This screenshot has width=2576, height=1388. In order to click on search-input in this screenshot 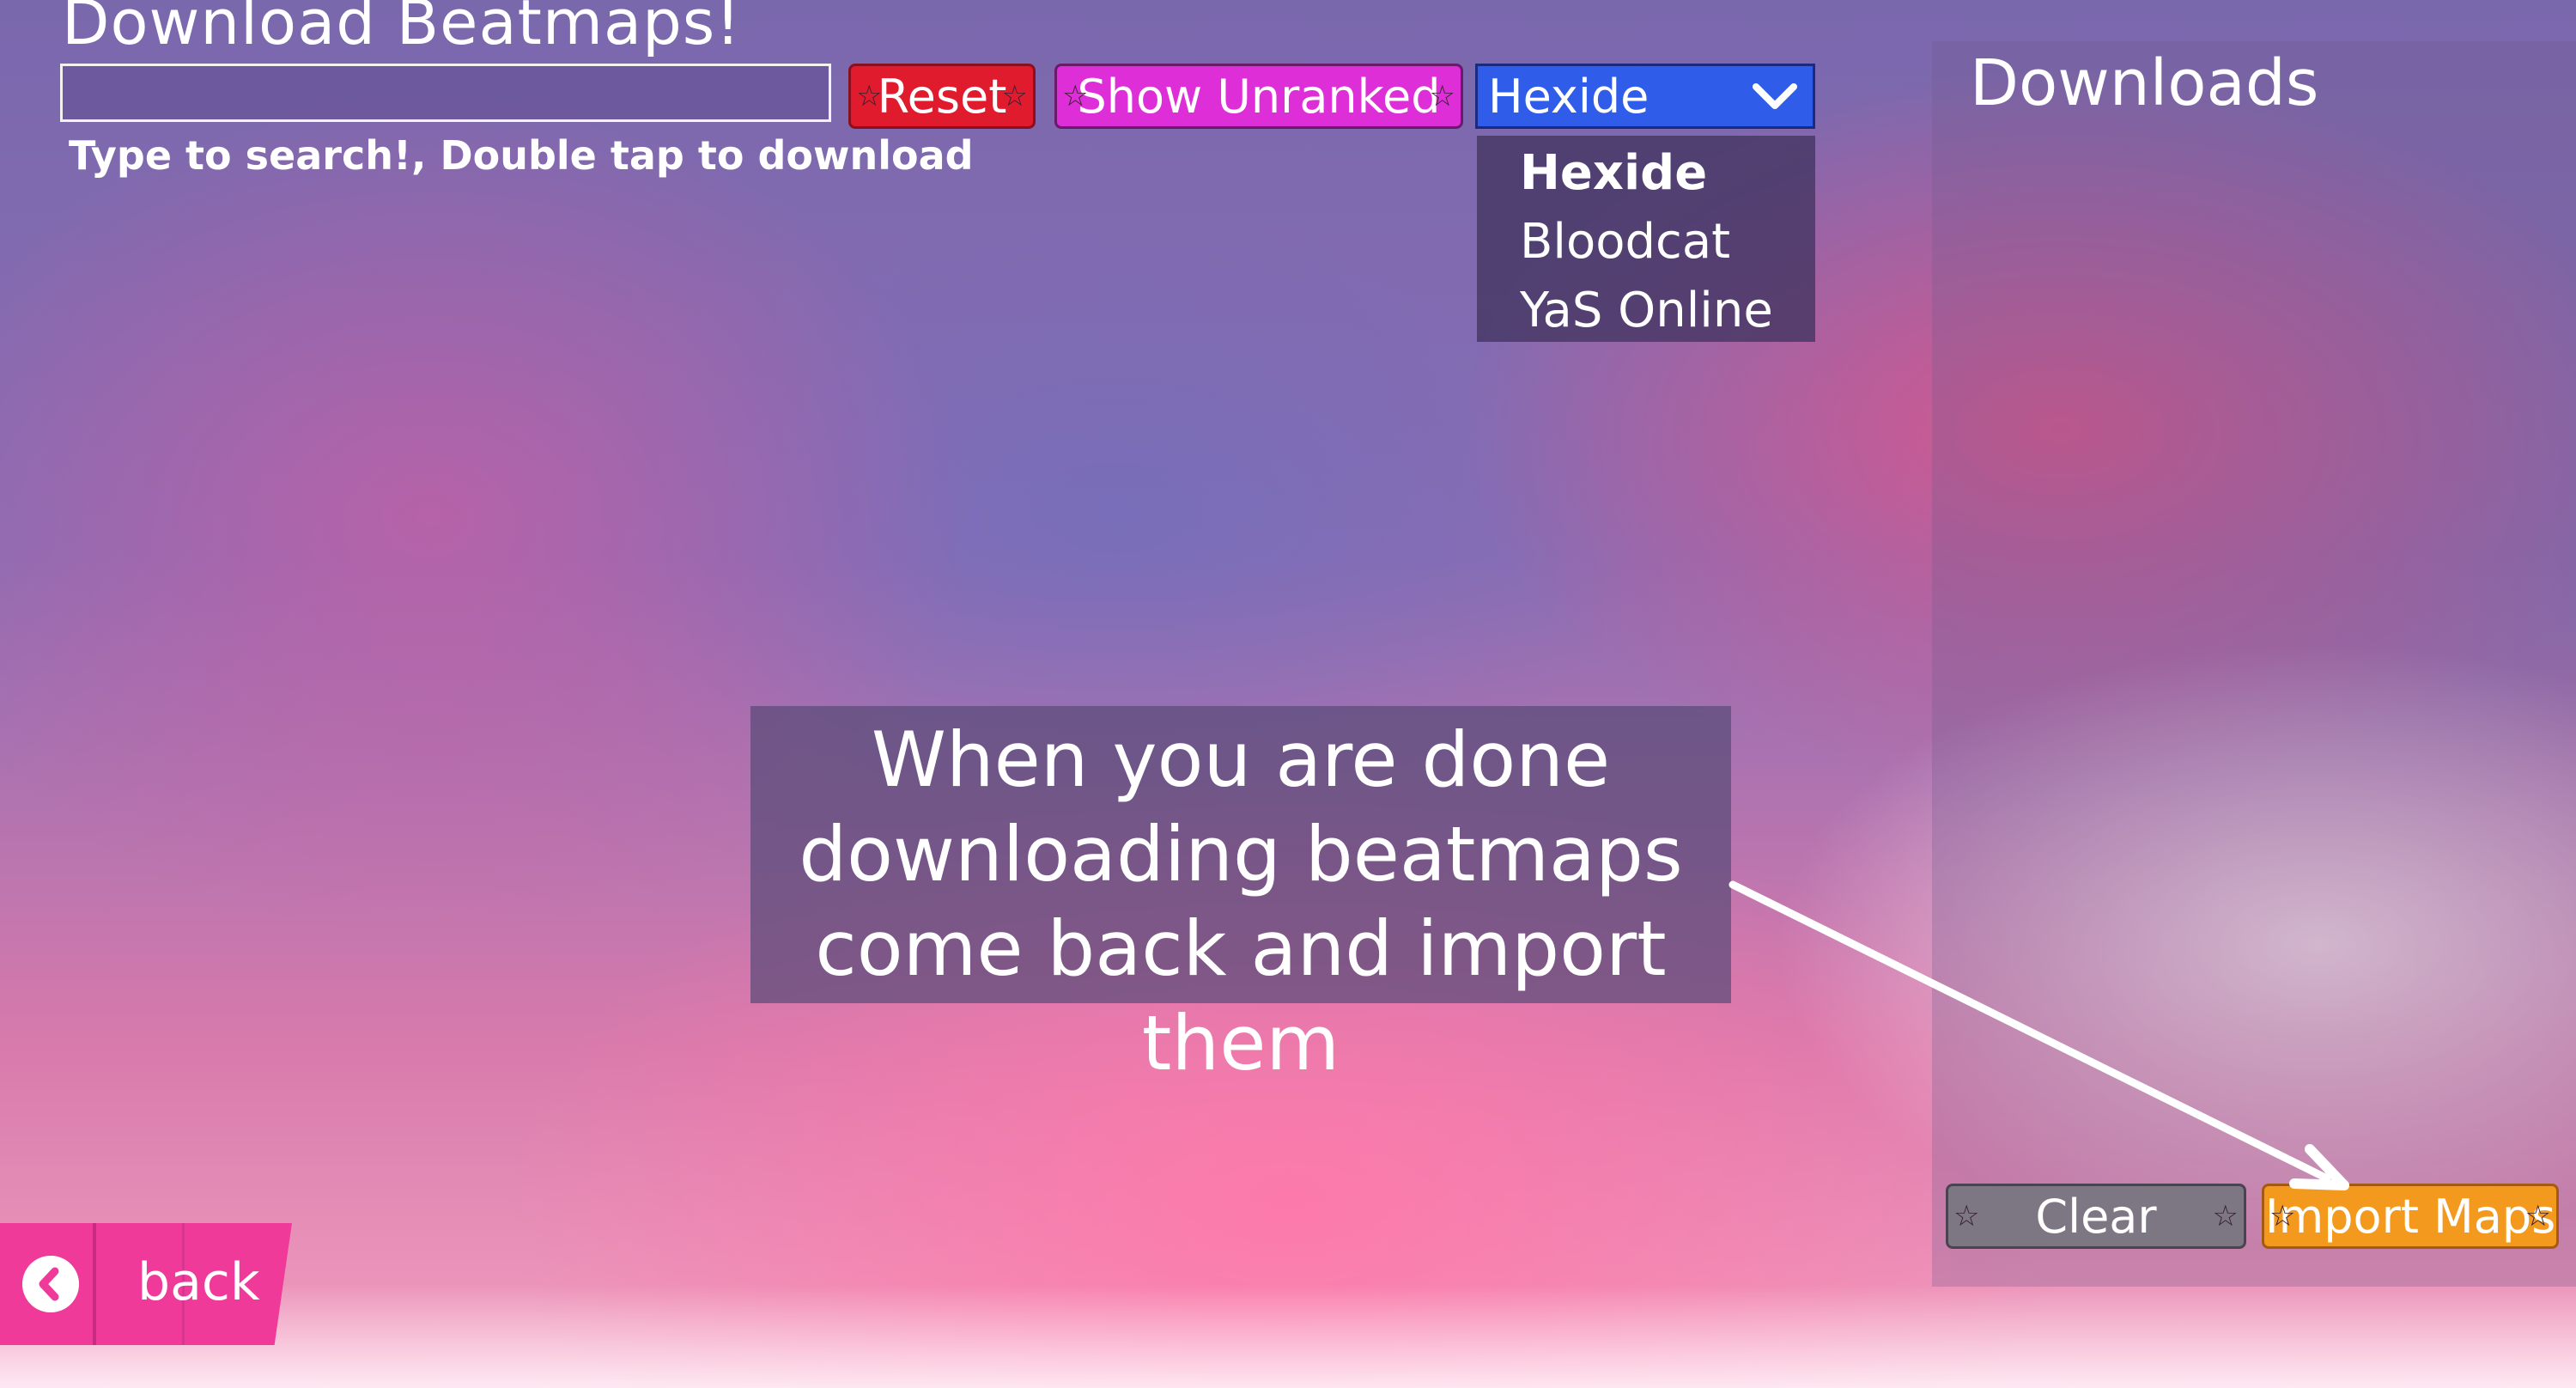, I will do `click(446, 93)`.